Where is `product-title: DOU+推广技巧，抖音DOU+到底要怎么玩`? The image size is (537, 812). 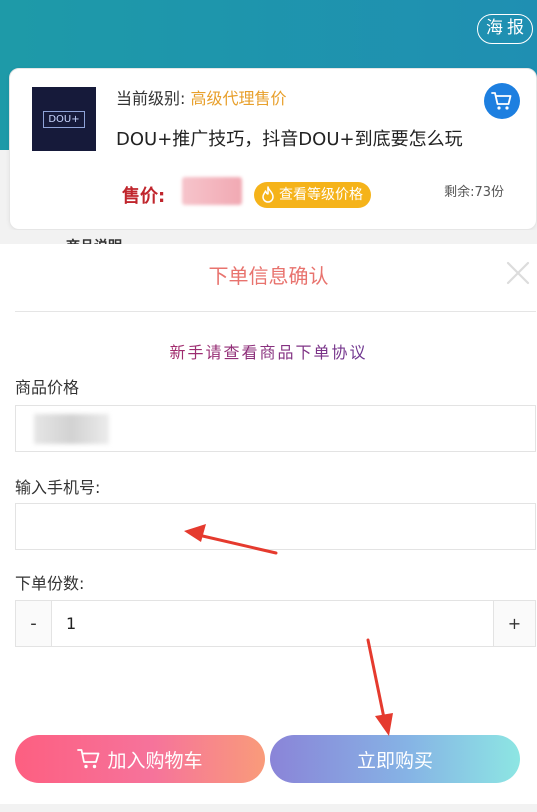 product-title: DOU+推广技巧，抖音DOU+到底要怎么玩 is located at coordinates (289, 139).